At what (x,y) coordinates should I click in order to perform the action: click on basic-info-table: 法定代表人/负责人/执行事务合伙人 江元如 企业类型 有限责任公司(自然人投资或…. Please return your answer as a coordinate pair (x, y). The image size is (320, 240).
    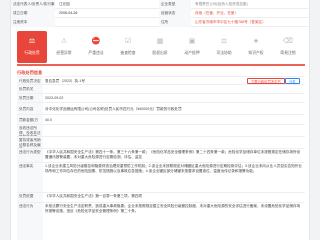
    Looking at the image, I should click on (161, 13).